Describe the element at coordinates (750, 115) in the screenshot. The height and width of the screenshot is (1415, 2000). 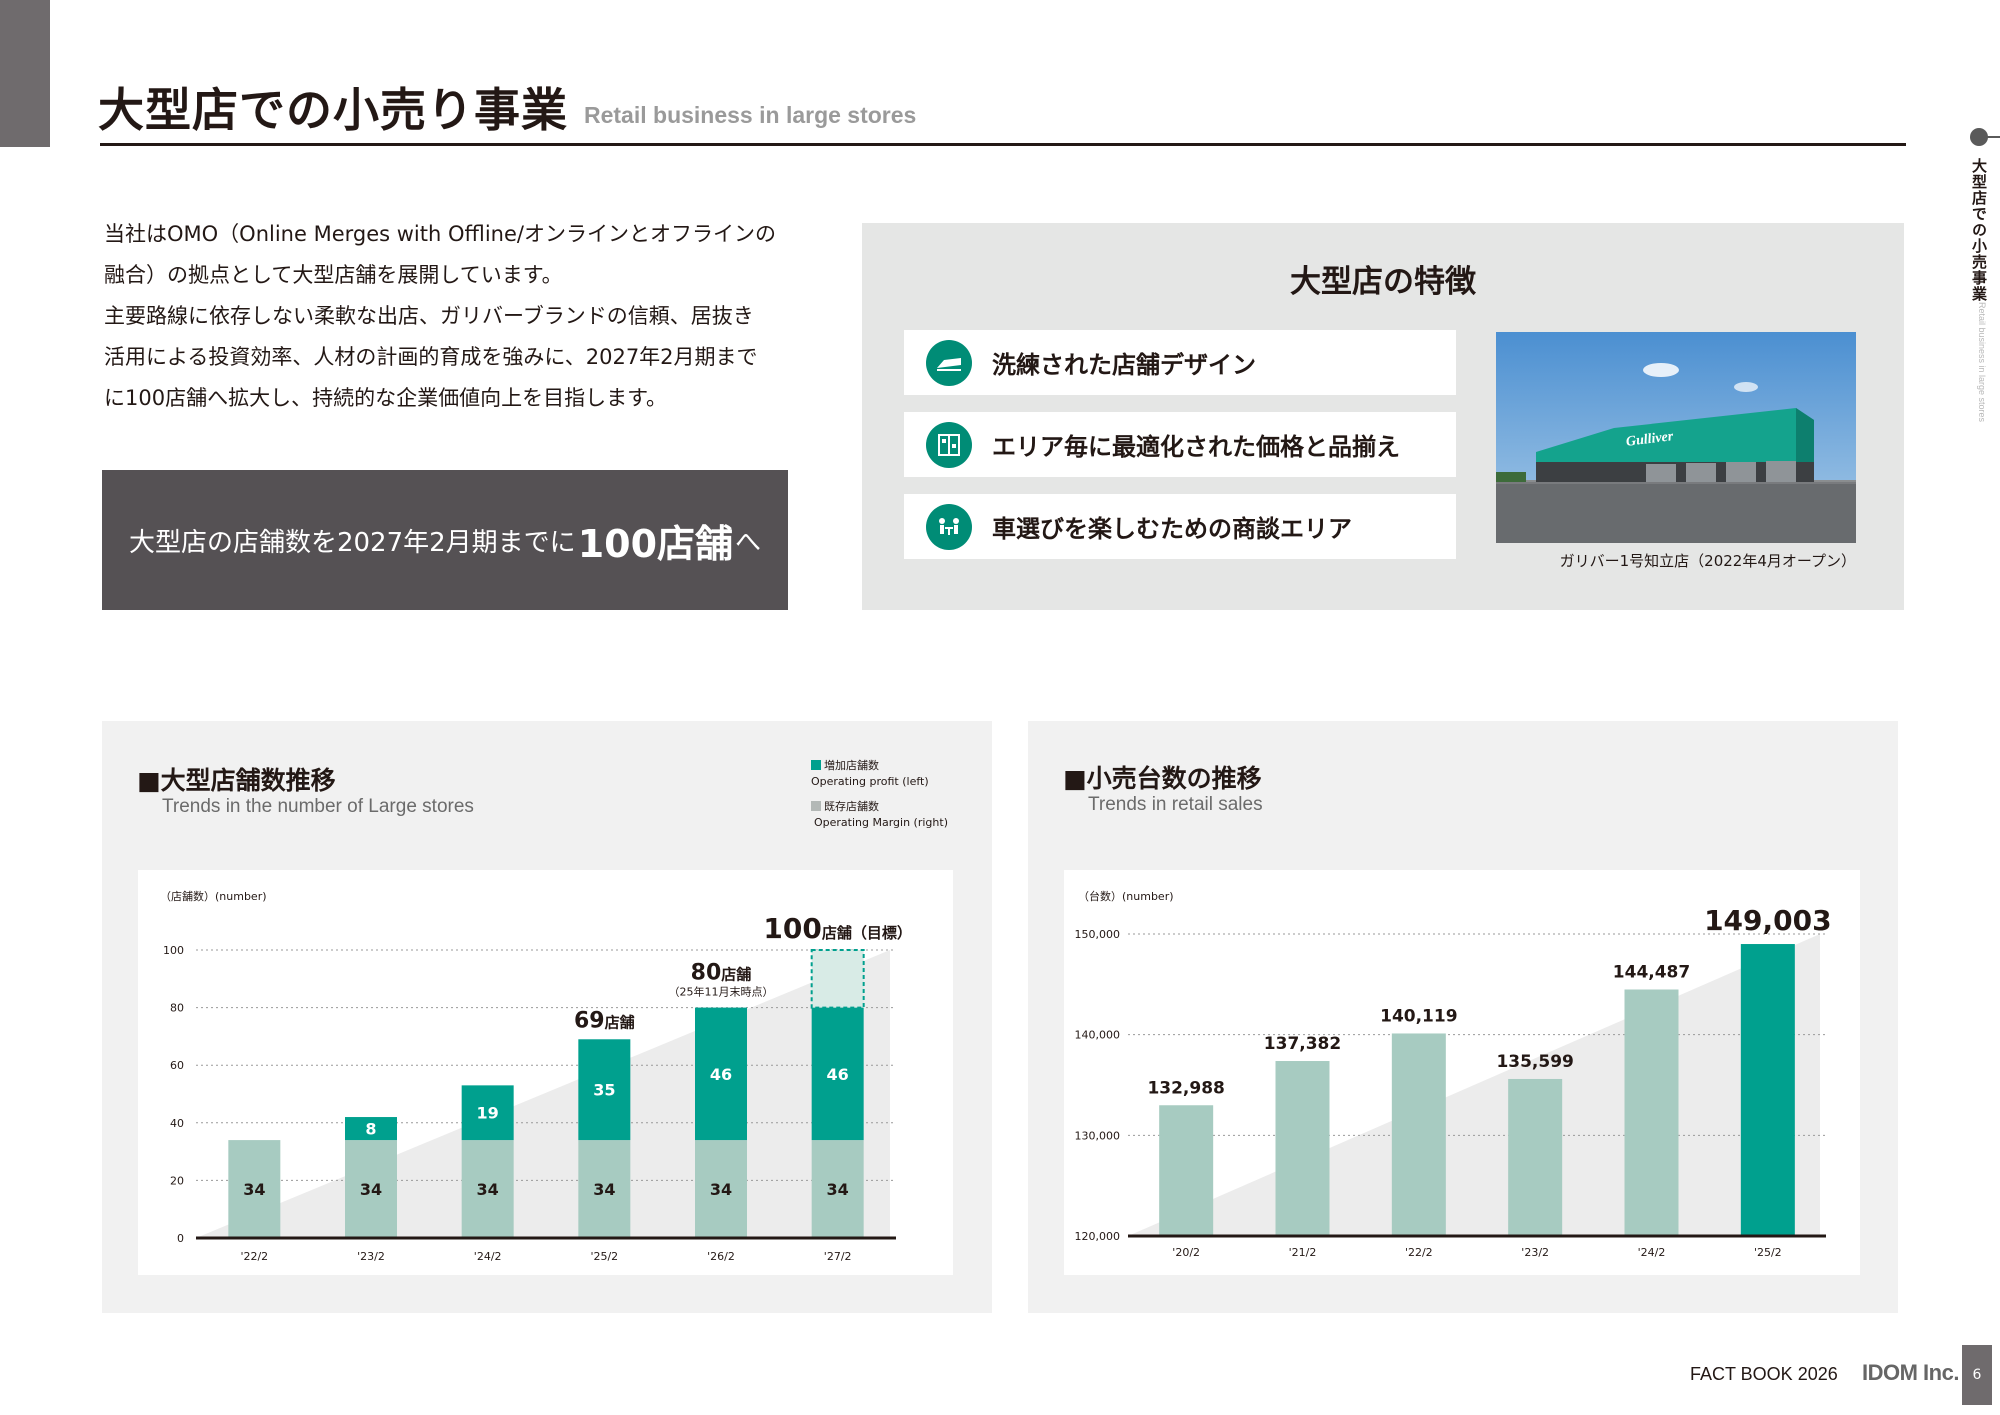
I see `page-subtitle: Retail business in large stores` at that location.